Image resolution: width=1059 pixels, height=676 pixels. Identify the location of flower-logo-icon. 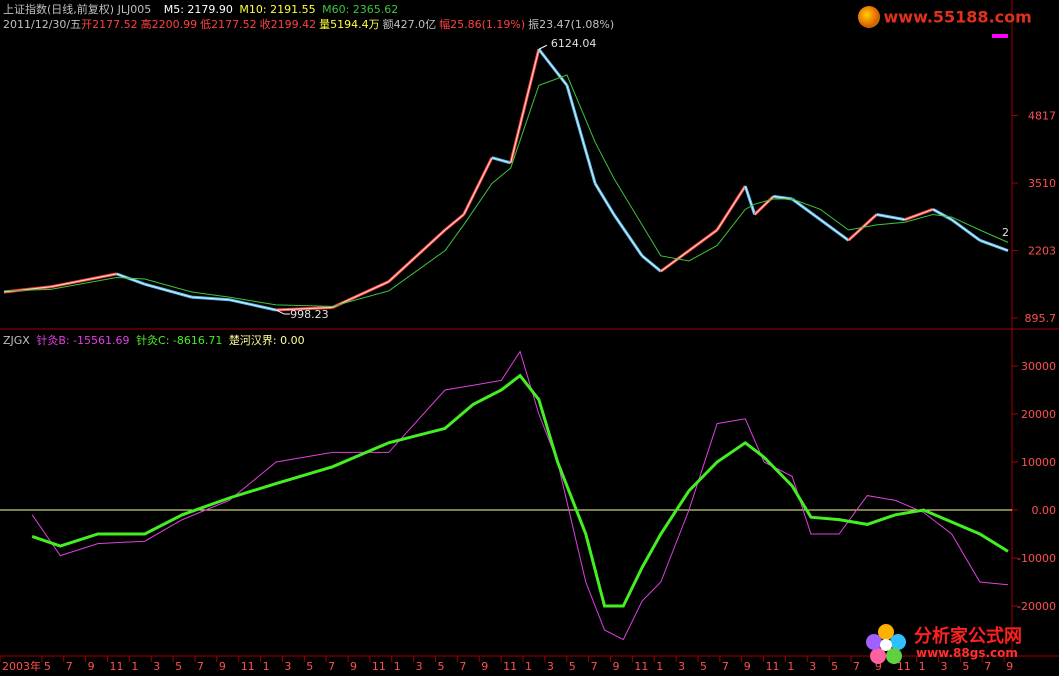
(886, 644).